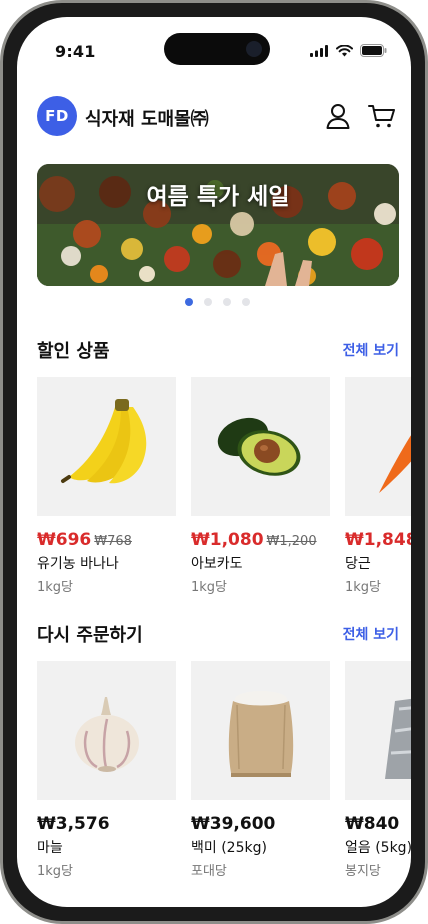 This screenshot has height=924, width=428. I want to click on product-price-row: ₩39,600, so click(261, 824).